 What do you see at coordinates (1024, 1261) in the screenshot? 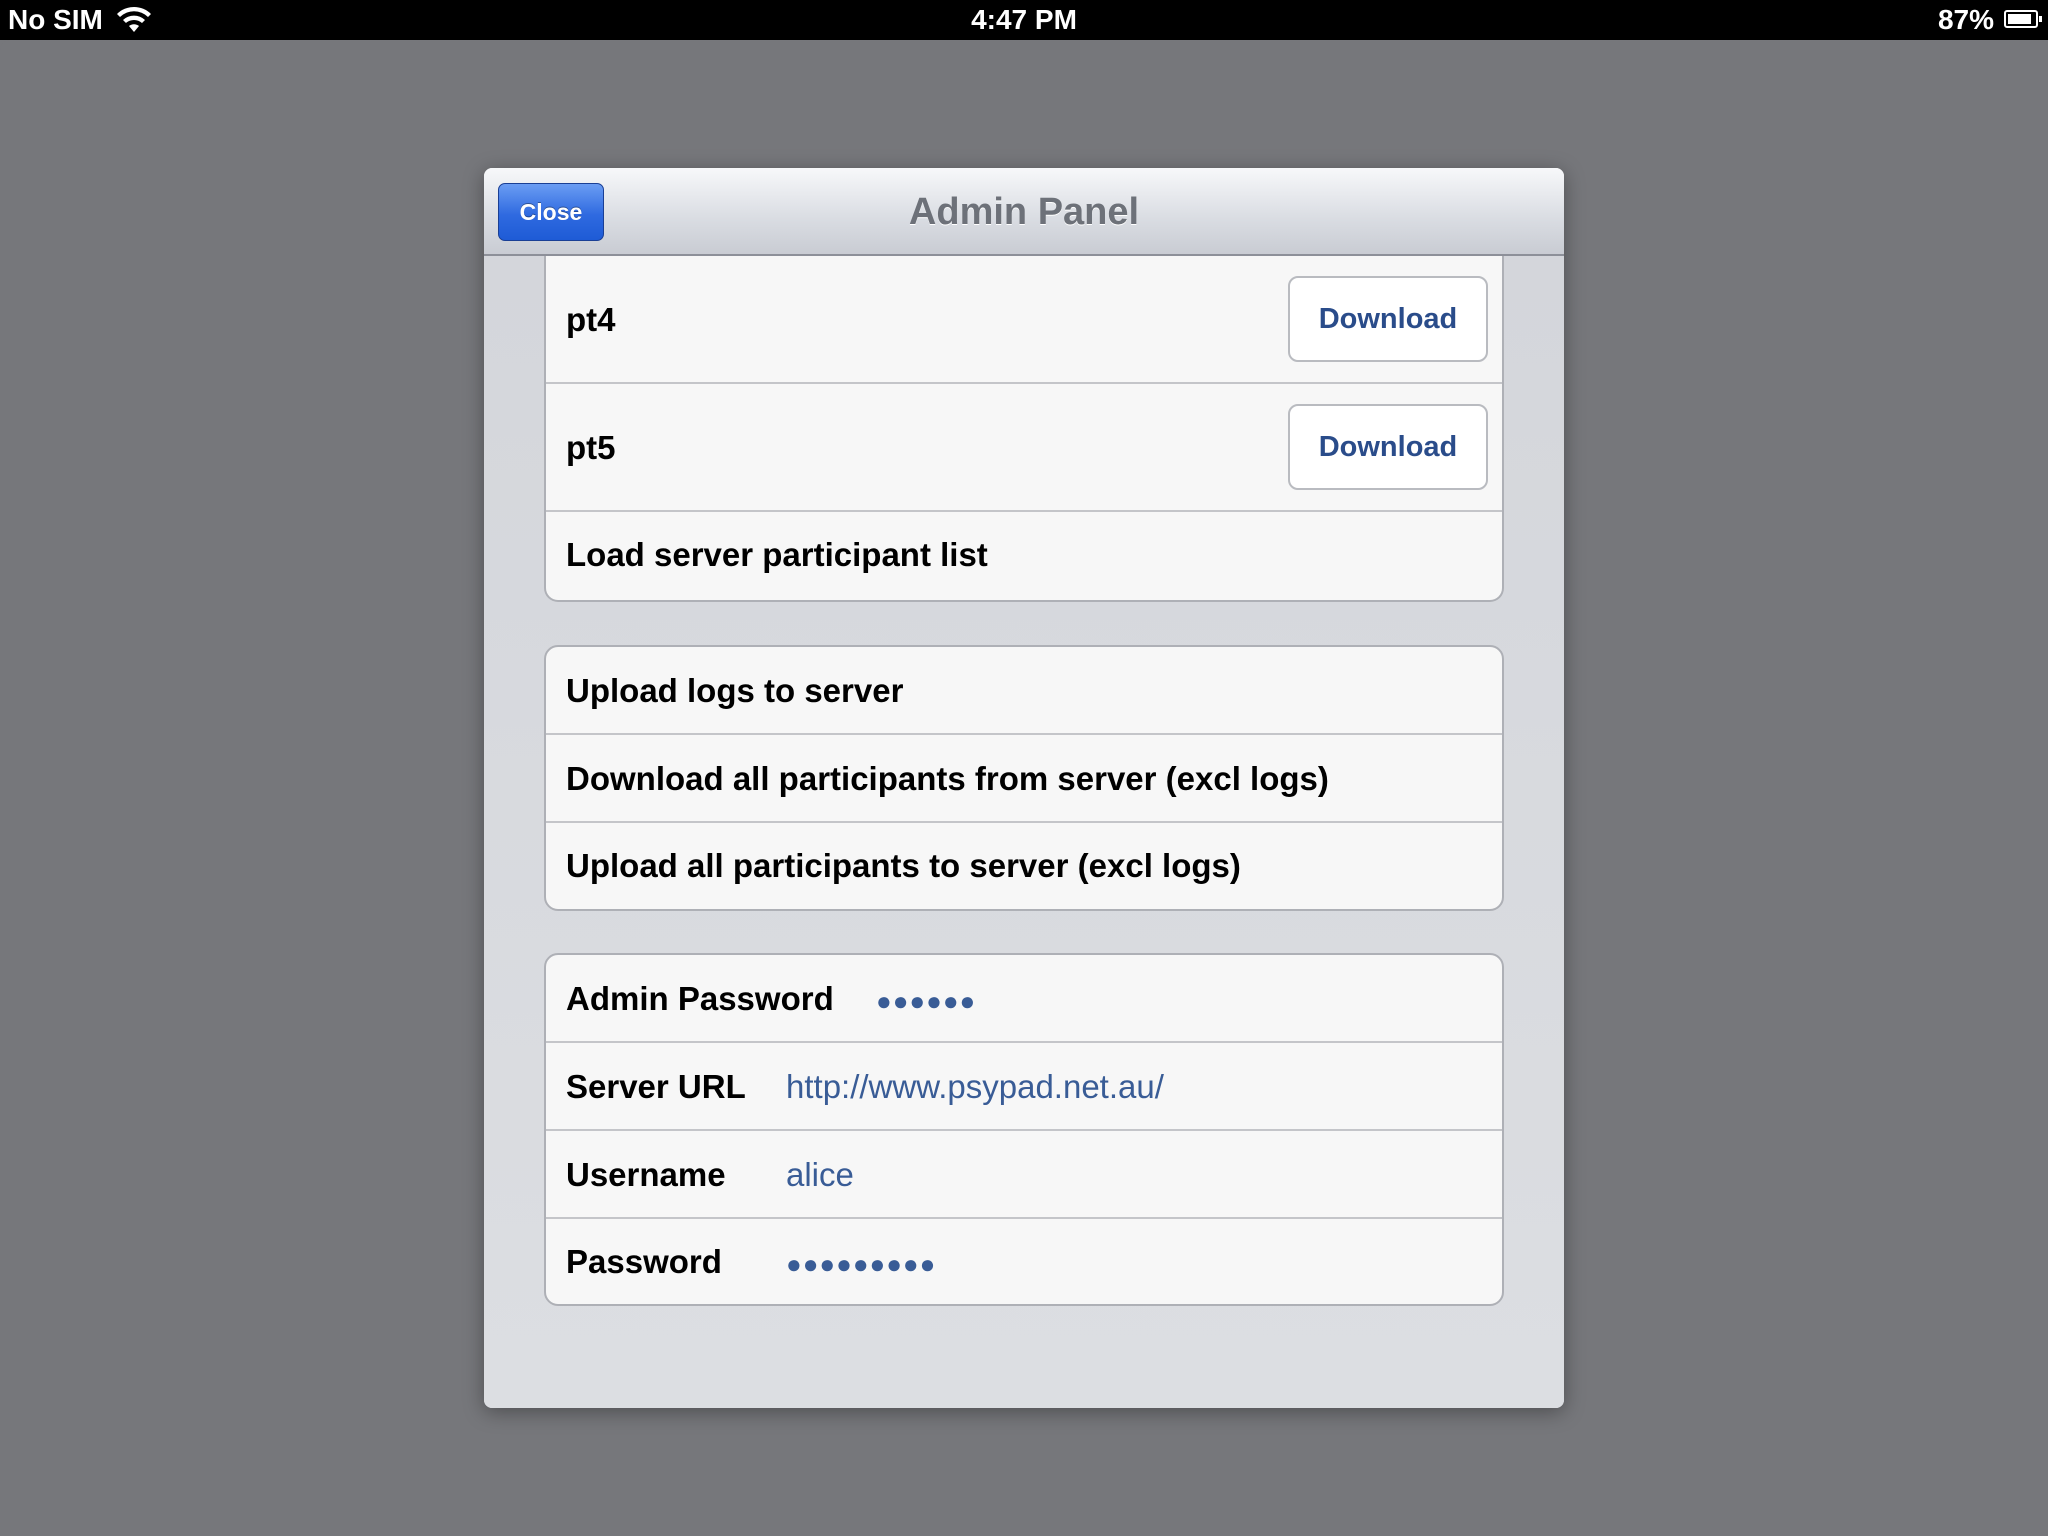
I see `password-row: Password ●●●●●●●●●` at bounding box center [1024, 1261].